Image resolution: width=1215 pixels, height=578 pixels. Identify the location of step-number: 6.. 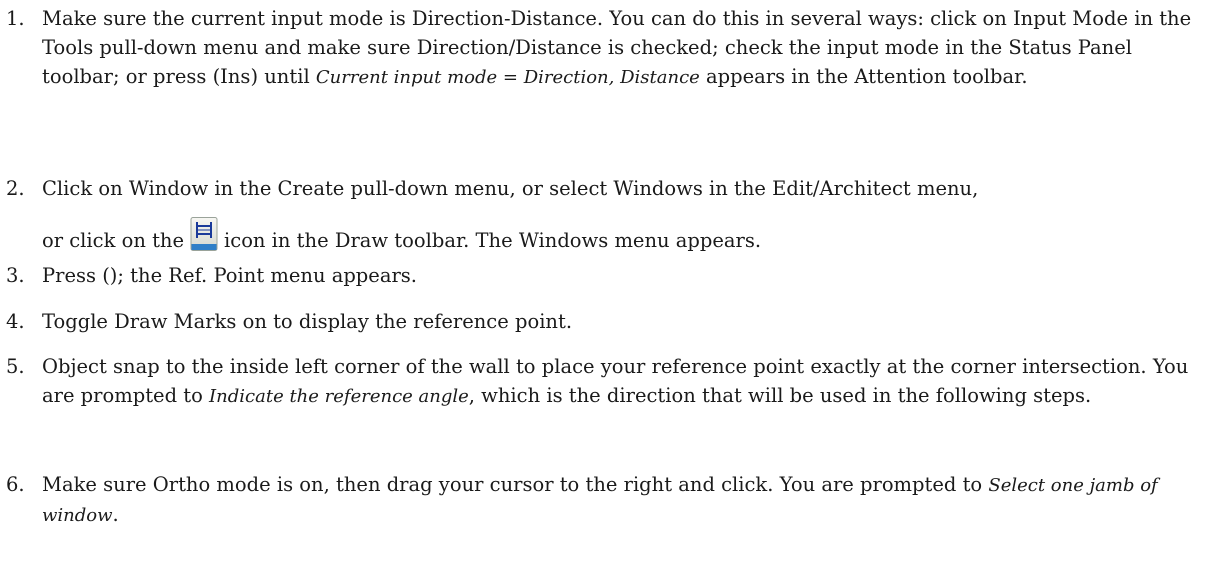
(15, 484).